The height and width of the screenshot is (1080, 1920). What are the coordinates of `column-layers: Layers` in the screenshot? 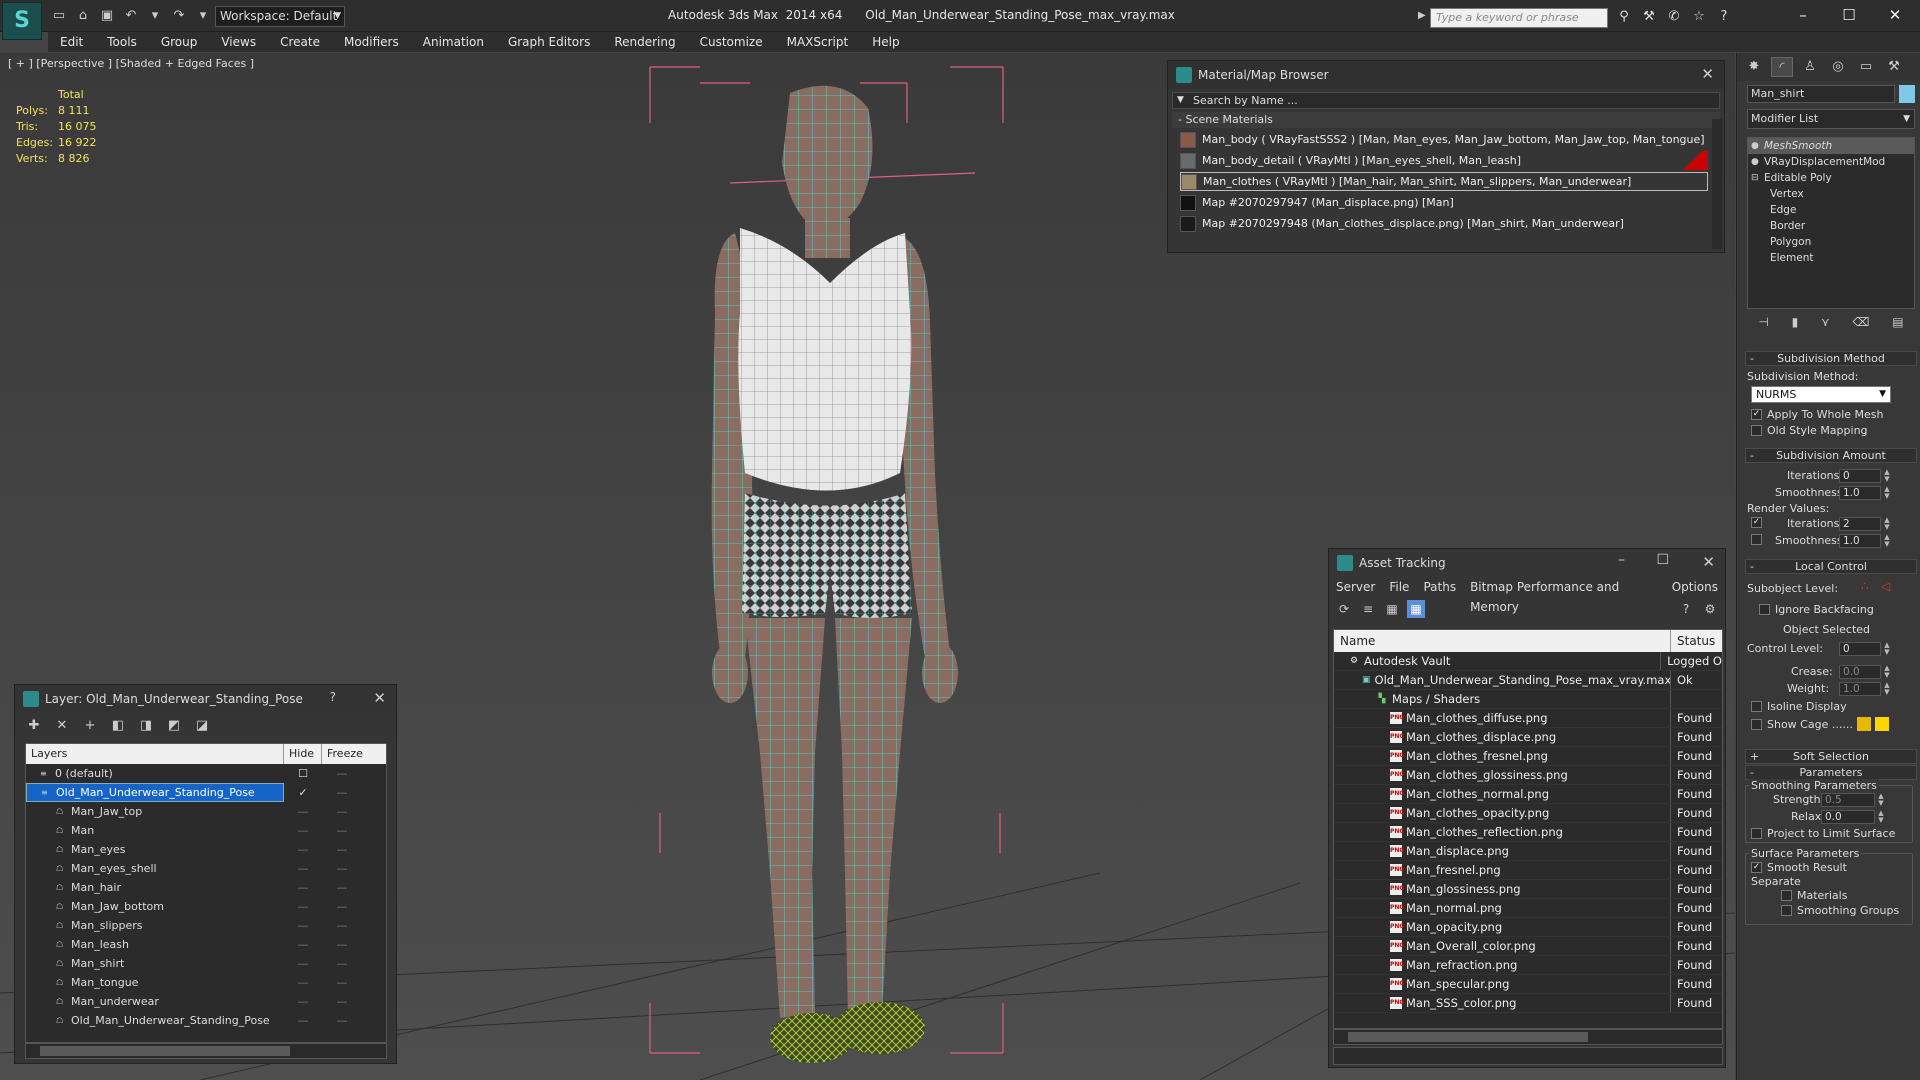 It's located at (155, 754).